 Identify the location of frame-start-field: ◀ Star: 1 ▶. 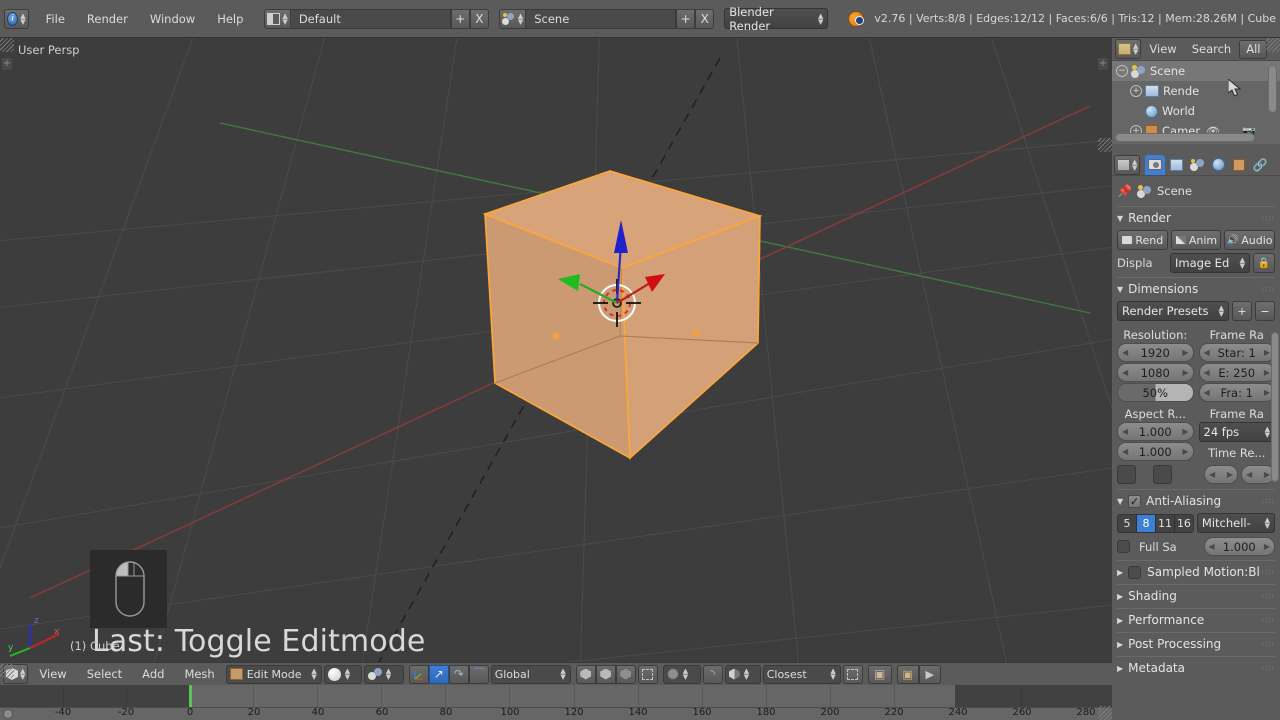
(1236, 352).